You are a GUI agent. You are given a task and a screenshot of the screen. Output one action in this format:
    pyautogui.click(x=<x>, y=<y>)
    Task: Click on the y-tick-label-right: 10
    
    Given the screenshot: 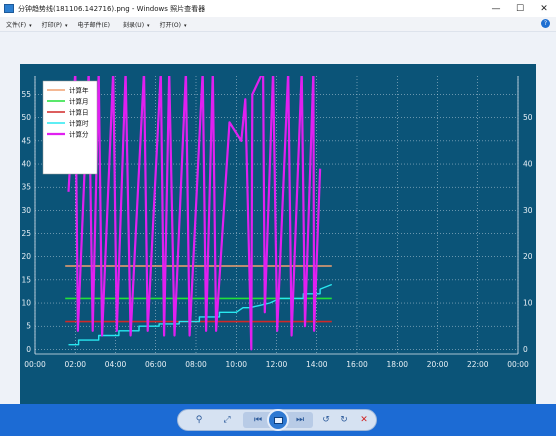 What is the action you would take?
    pyautogui.click(x=528, y=303)
    